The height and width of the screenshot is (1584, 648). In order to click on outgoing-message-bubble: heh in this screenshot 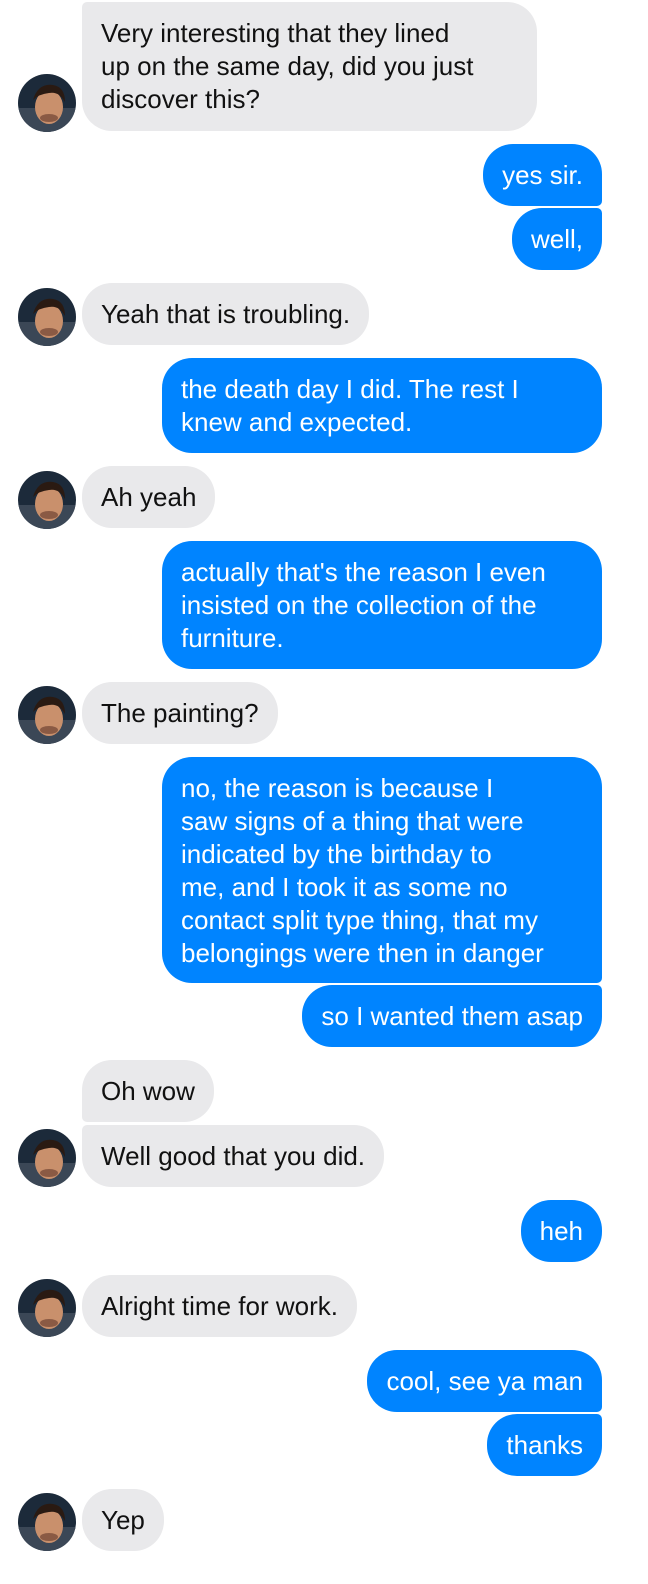, I will do `click(561, 1231)`.